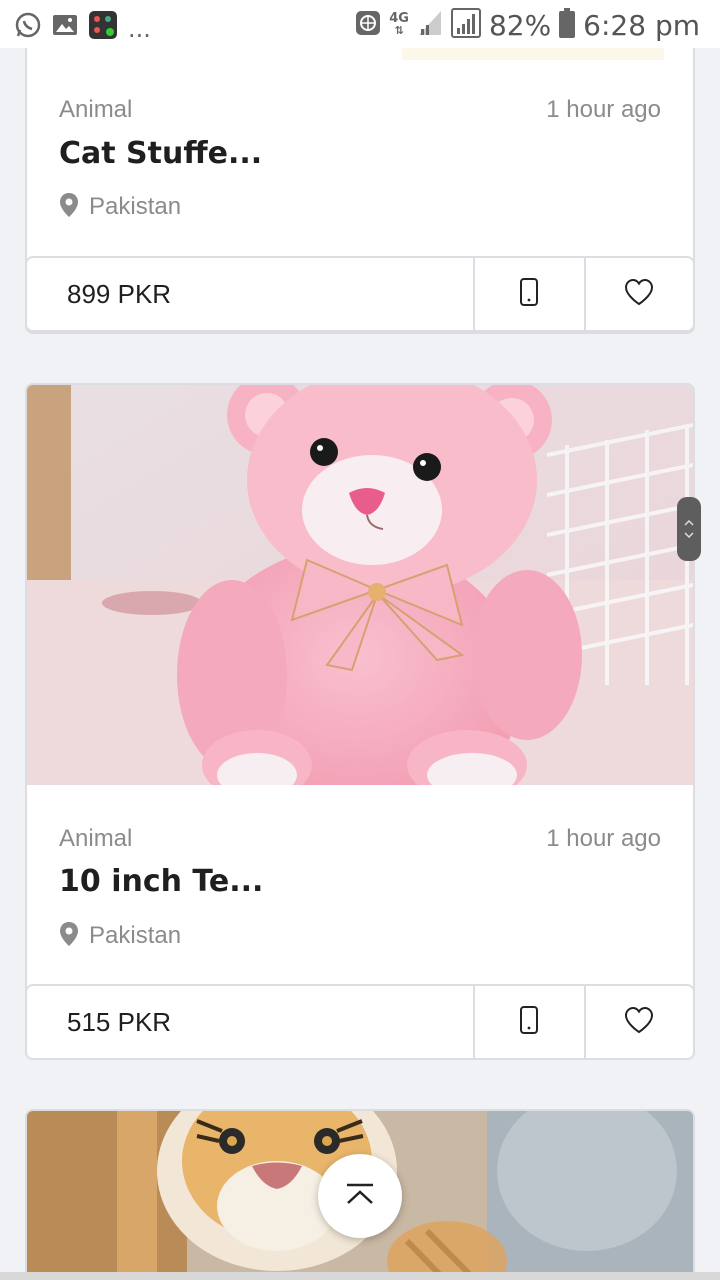 The image size is (720, 1280). Describe the element at coordinates (251, 1022) in the screenshot. I see `listing-price: 515 PKR` at that location.